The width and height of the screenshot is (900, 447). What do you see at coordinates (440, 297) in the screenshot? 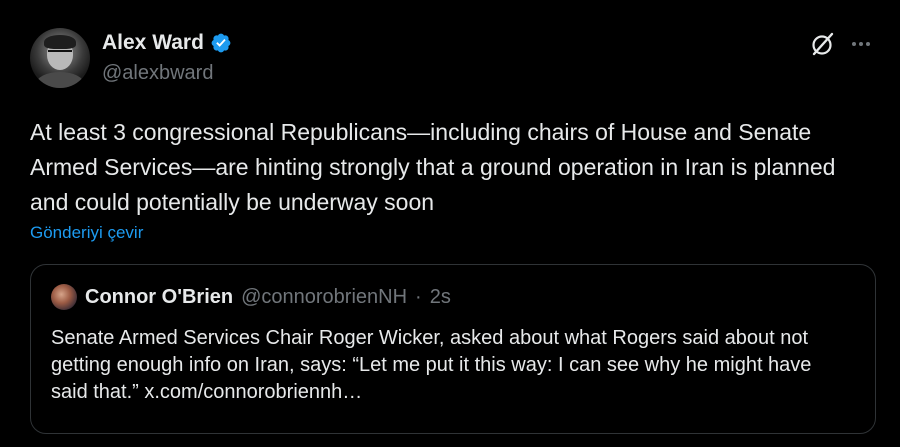
I see `quoted-timestamp: 2s` at bounding box center [440, 297].